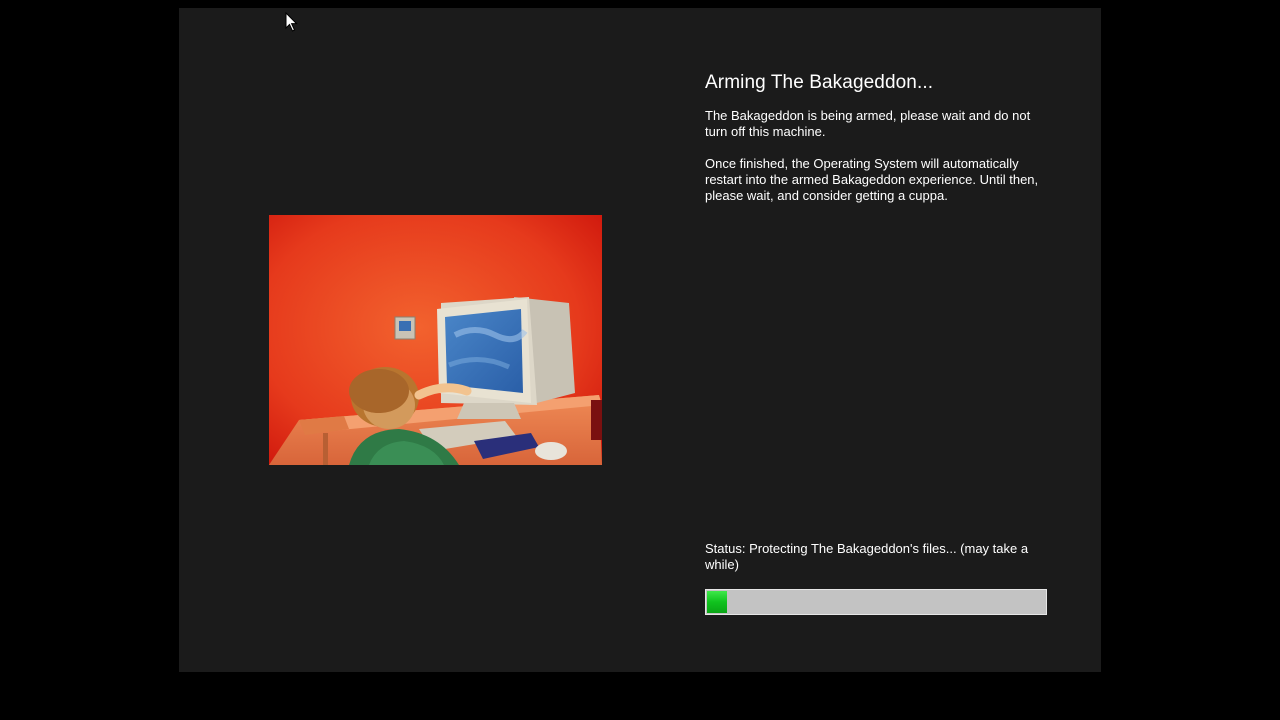  I want to click on child-at-computer-icon, so click(435, 340).